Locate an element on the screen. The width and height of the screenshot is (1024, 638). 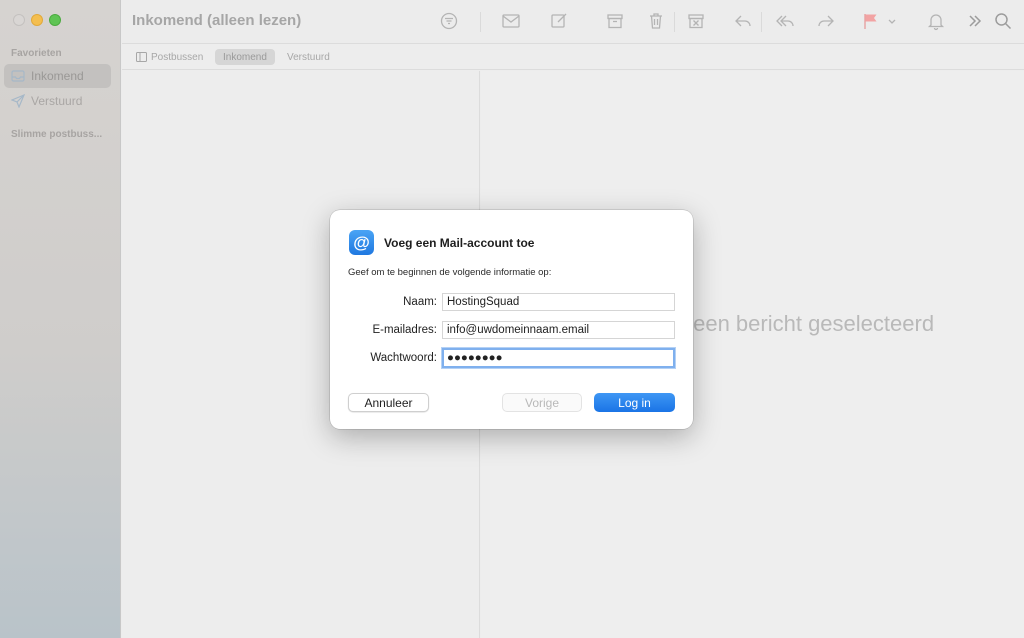
sidebar-item-inkomend: Inkomend is located at coordinates (57, 76).